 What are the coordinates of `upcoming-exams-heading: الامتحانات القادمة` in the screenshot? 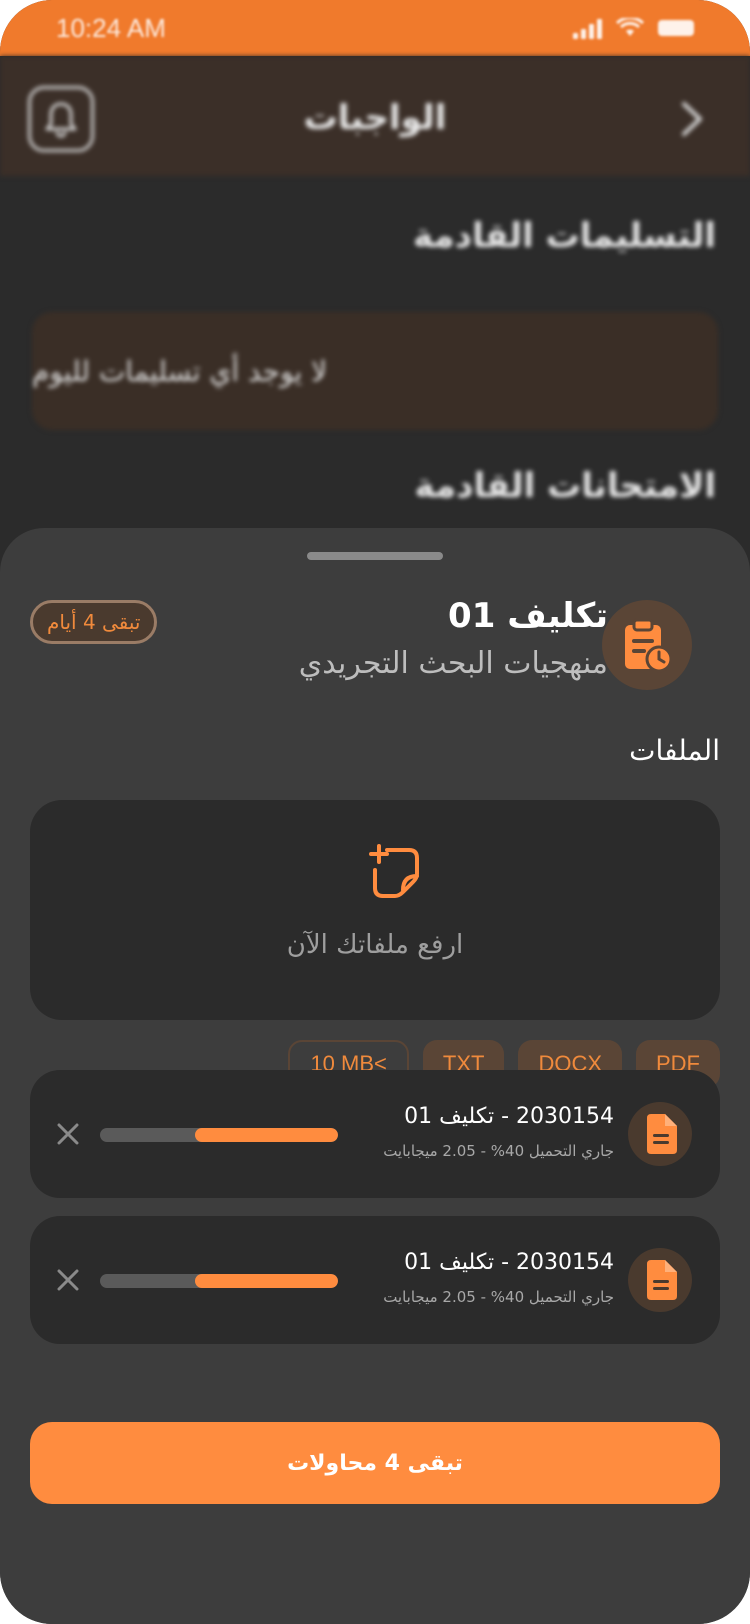 It's located at (565, 486).